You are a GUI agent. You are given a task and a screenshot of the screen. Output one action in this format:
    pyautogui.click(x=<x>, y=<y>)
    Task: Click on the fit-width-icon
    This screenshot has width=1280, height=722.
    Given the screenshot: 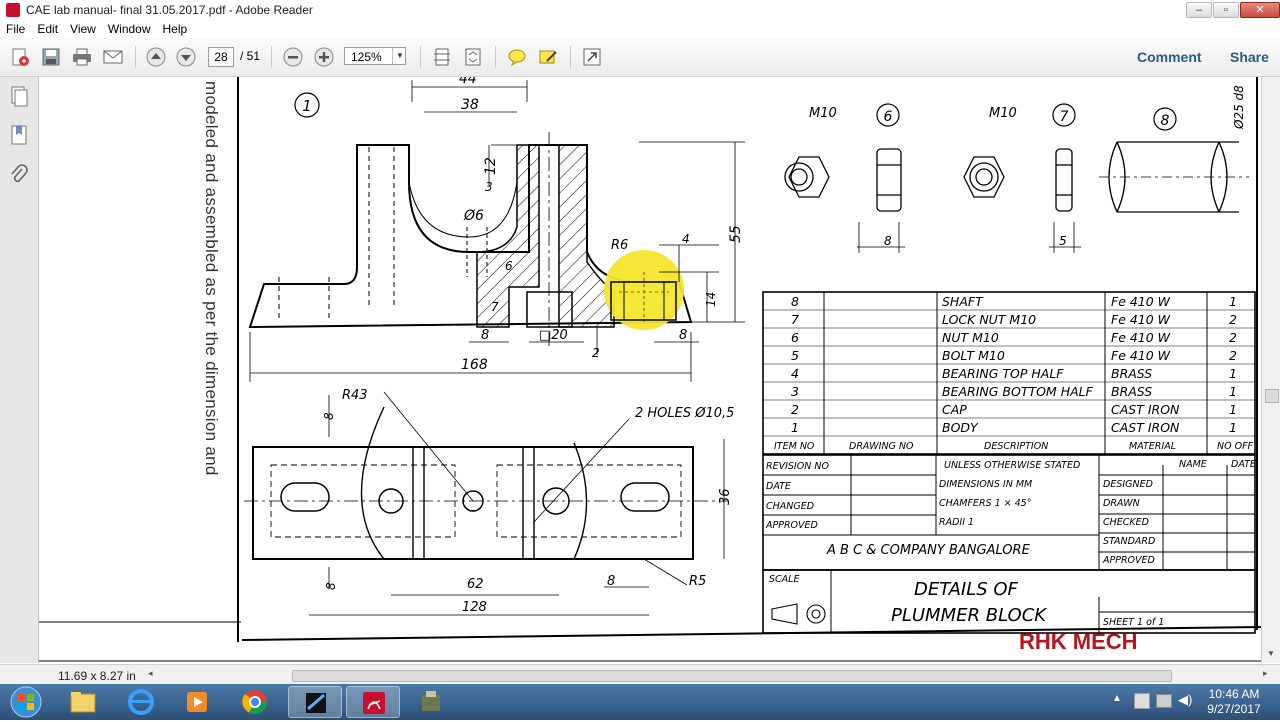 What is the action you would take?
    pyautogui.click(x=473, y=57)
    